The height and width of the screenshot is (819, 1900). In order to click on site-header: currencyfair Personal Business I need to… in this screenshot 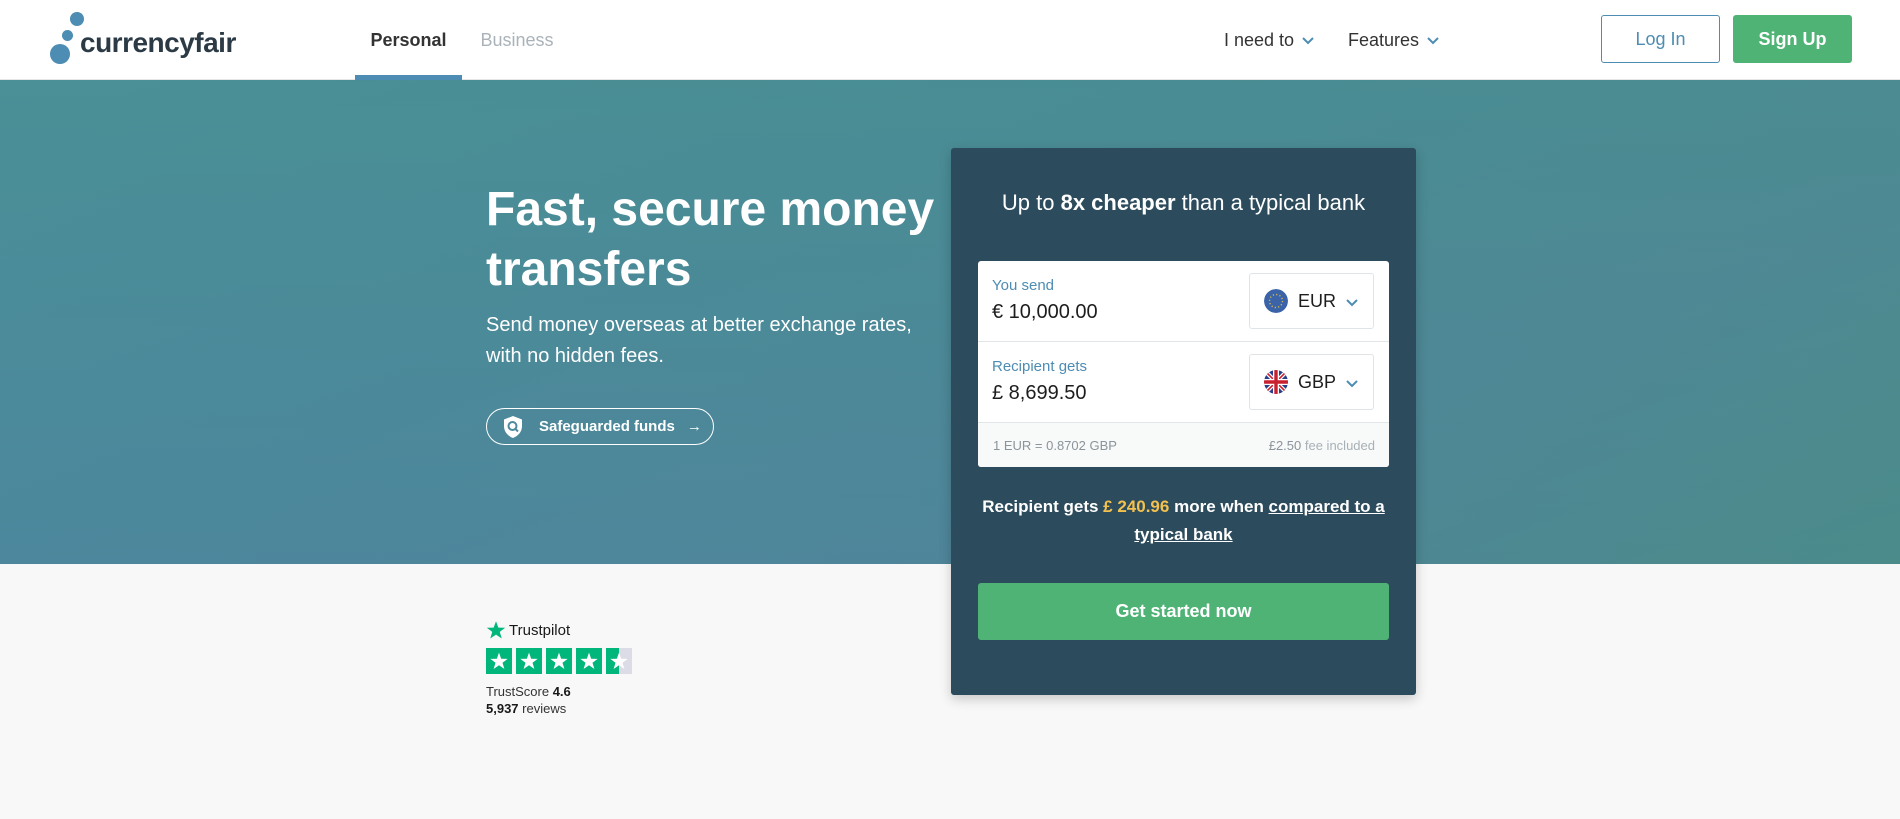, I will do `click(950, 40)`.